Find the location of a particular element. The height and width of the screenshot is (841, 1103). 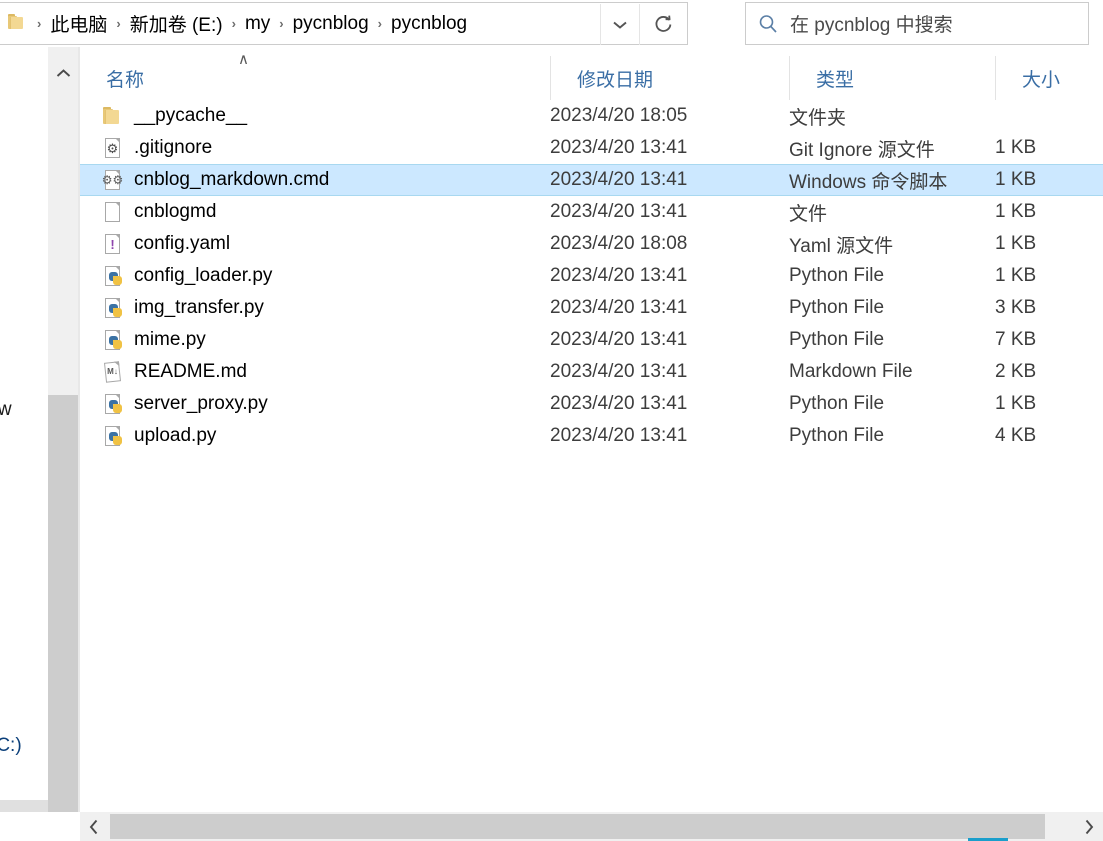

column-header-name-label: 名称 is located at coordinates (125, 80).